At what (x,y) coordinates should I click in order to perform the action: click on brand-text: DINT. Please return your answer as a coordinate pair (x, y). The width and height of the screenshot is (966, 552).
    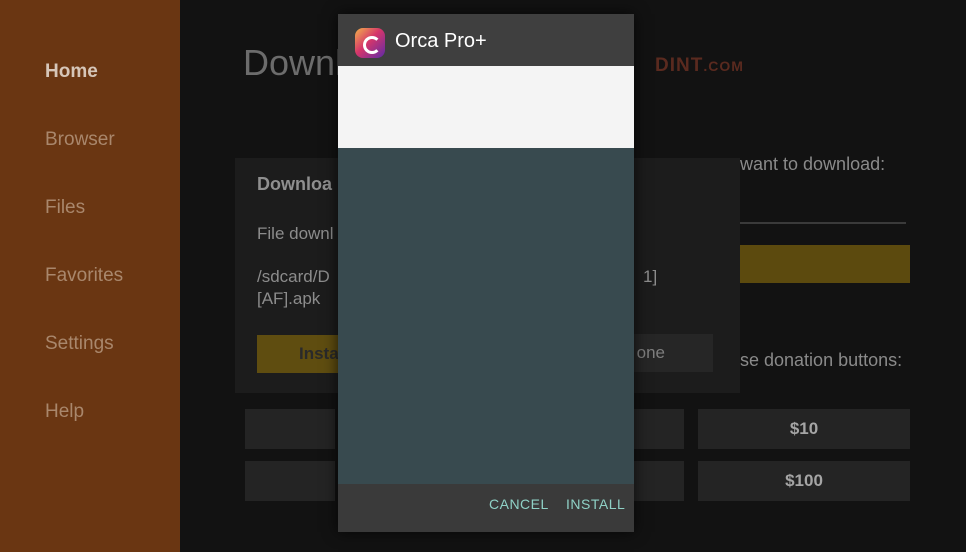
    Looking at the image, I should click on (679, 65).